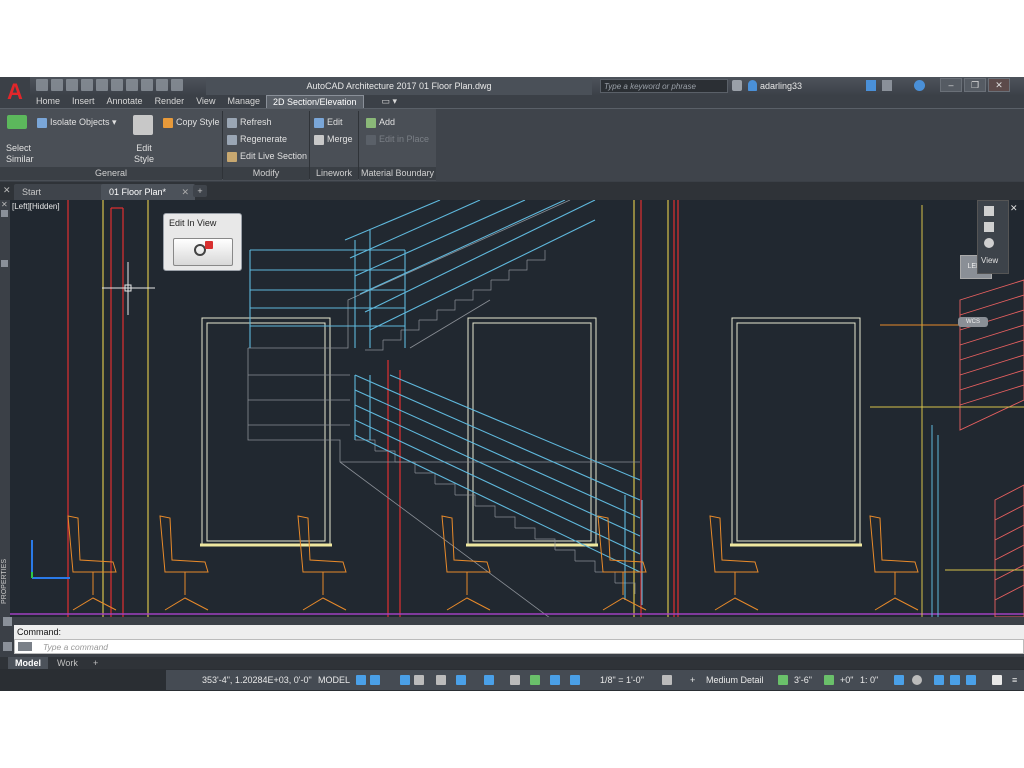  Describe the element at coordinates (622, 680) in the screenshot. I see `annotation-scale: 1/8" = 1'-0"` at that location.